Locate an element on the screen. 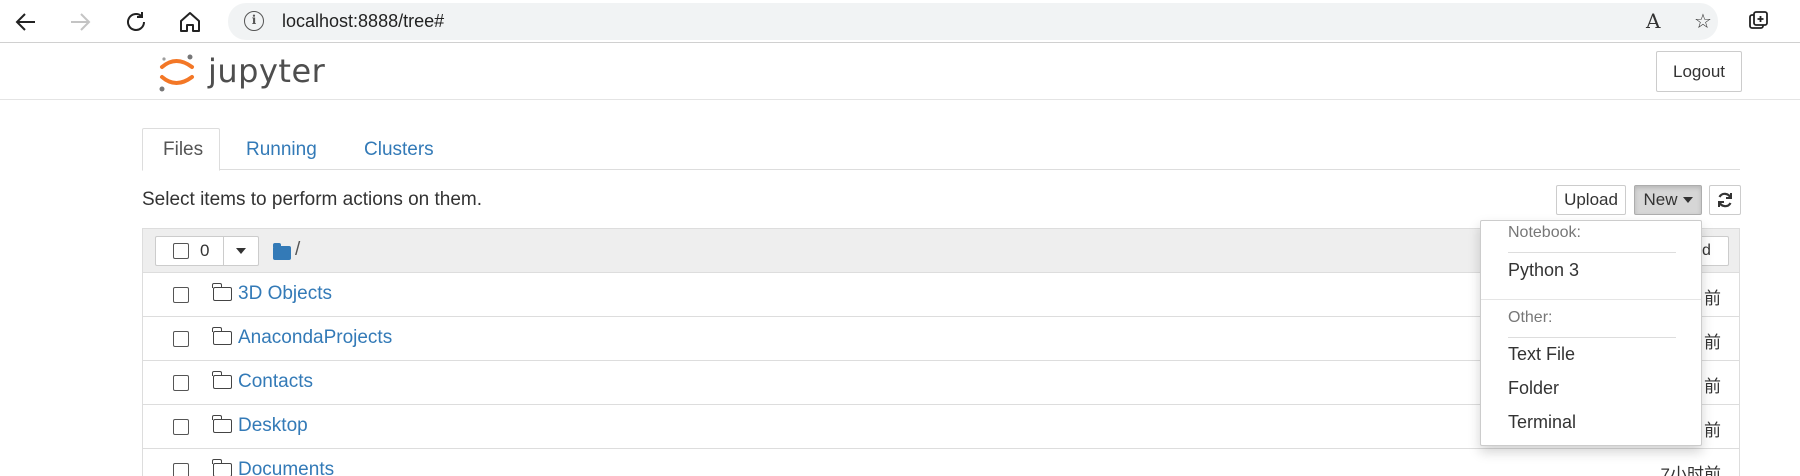  reload-button is located at coordinates (136, 22).